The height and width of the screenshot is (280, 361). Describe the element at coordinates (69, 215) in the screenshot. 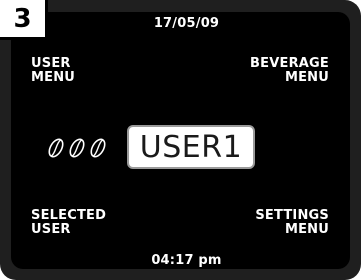

I see `selected-user-label-line1: SELECTED` at that location.